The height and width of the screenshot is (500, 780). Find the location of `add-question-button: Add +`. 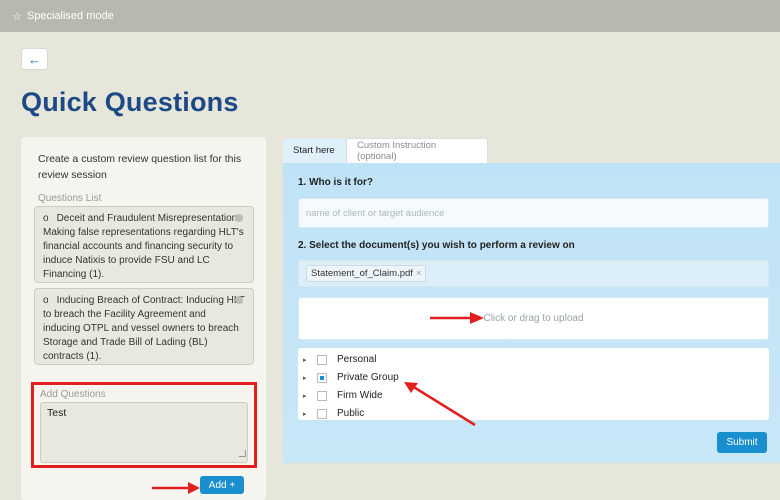

add-question-button: Add + is located at coordinates (222, 485).